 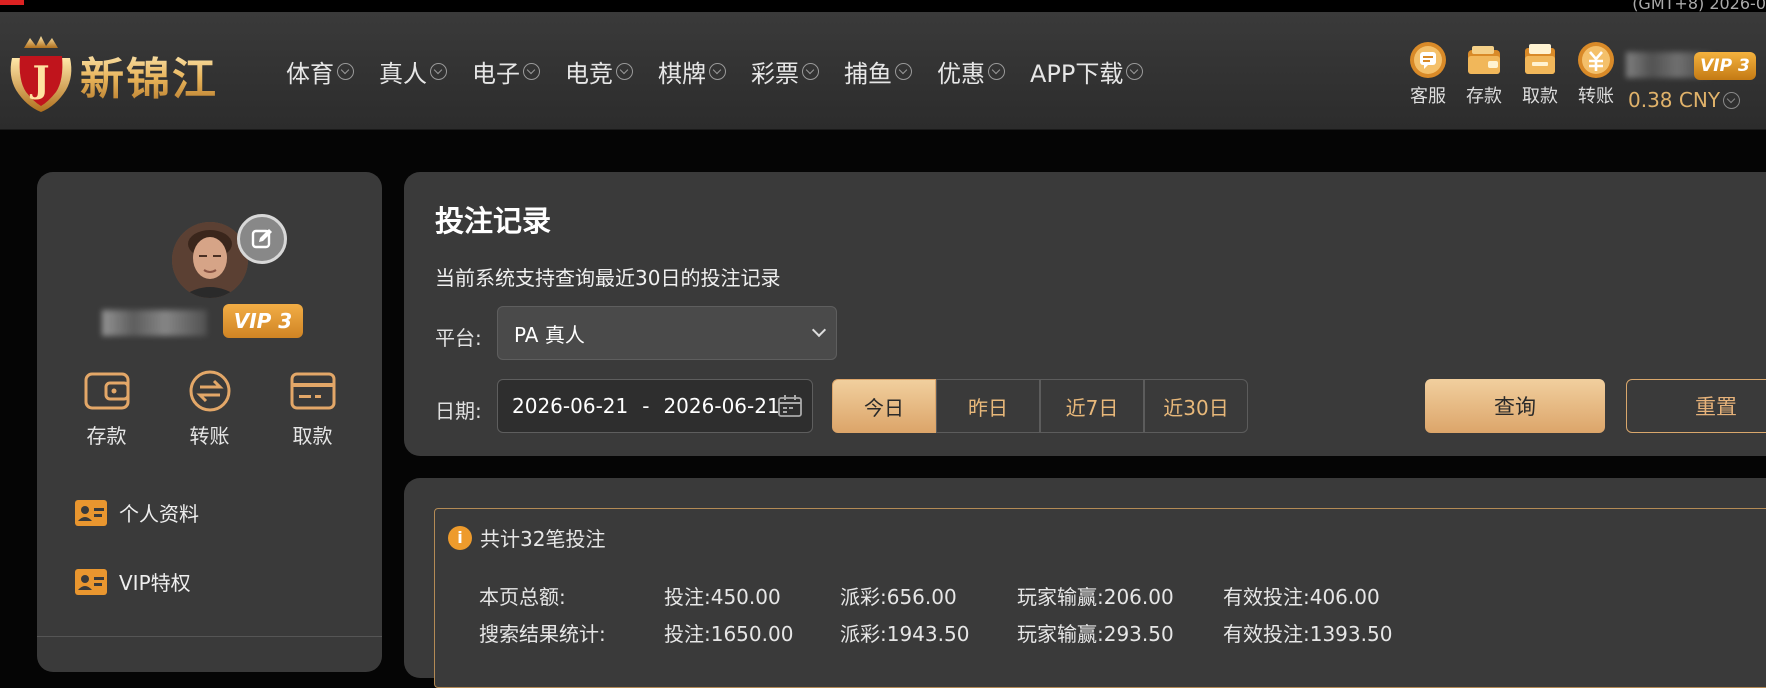 I want to click on payout-amount: 派彩:1943.50, so click(x=905, y=634).